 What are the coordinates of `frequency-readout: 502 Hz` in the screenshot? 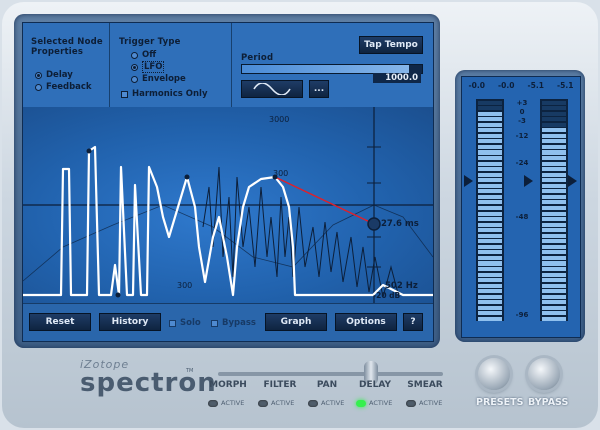 It's located at (401, 286).